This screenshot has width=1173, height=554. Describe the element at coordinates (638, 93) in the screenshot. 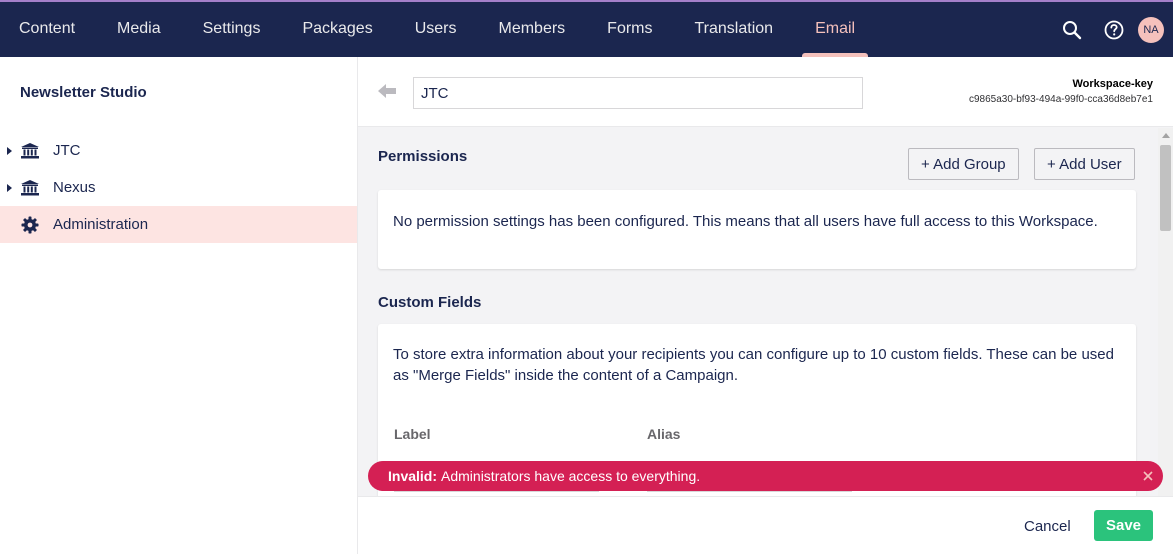

I see `workspace-name-input` at that location.